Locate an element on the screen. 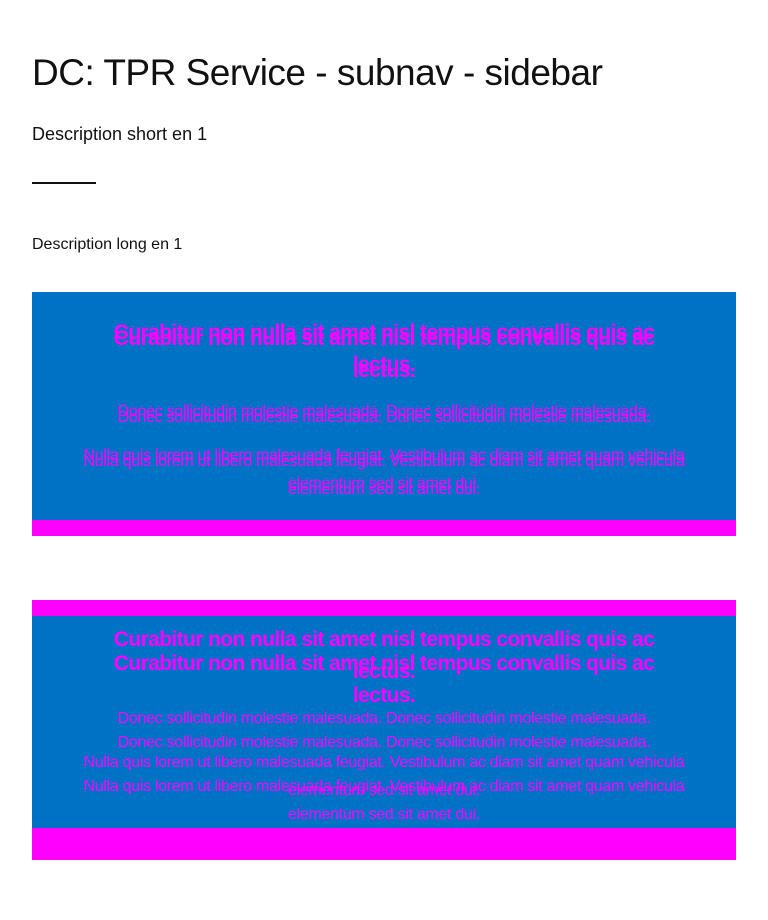 The height and width of the screenshot is (920, 768). description-short: Description short en 1 is located at coordinates (120, 134).